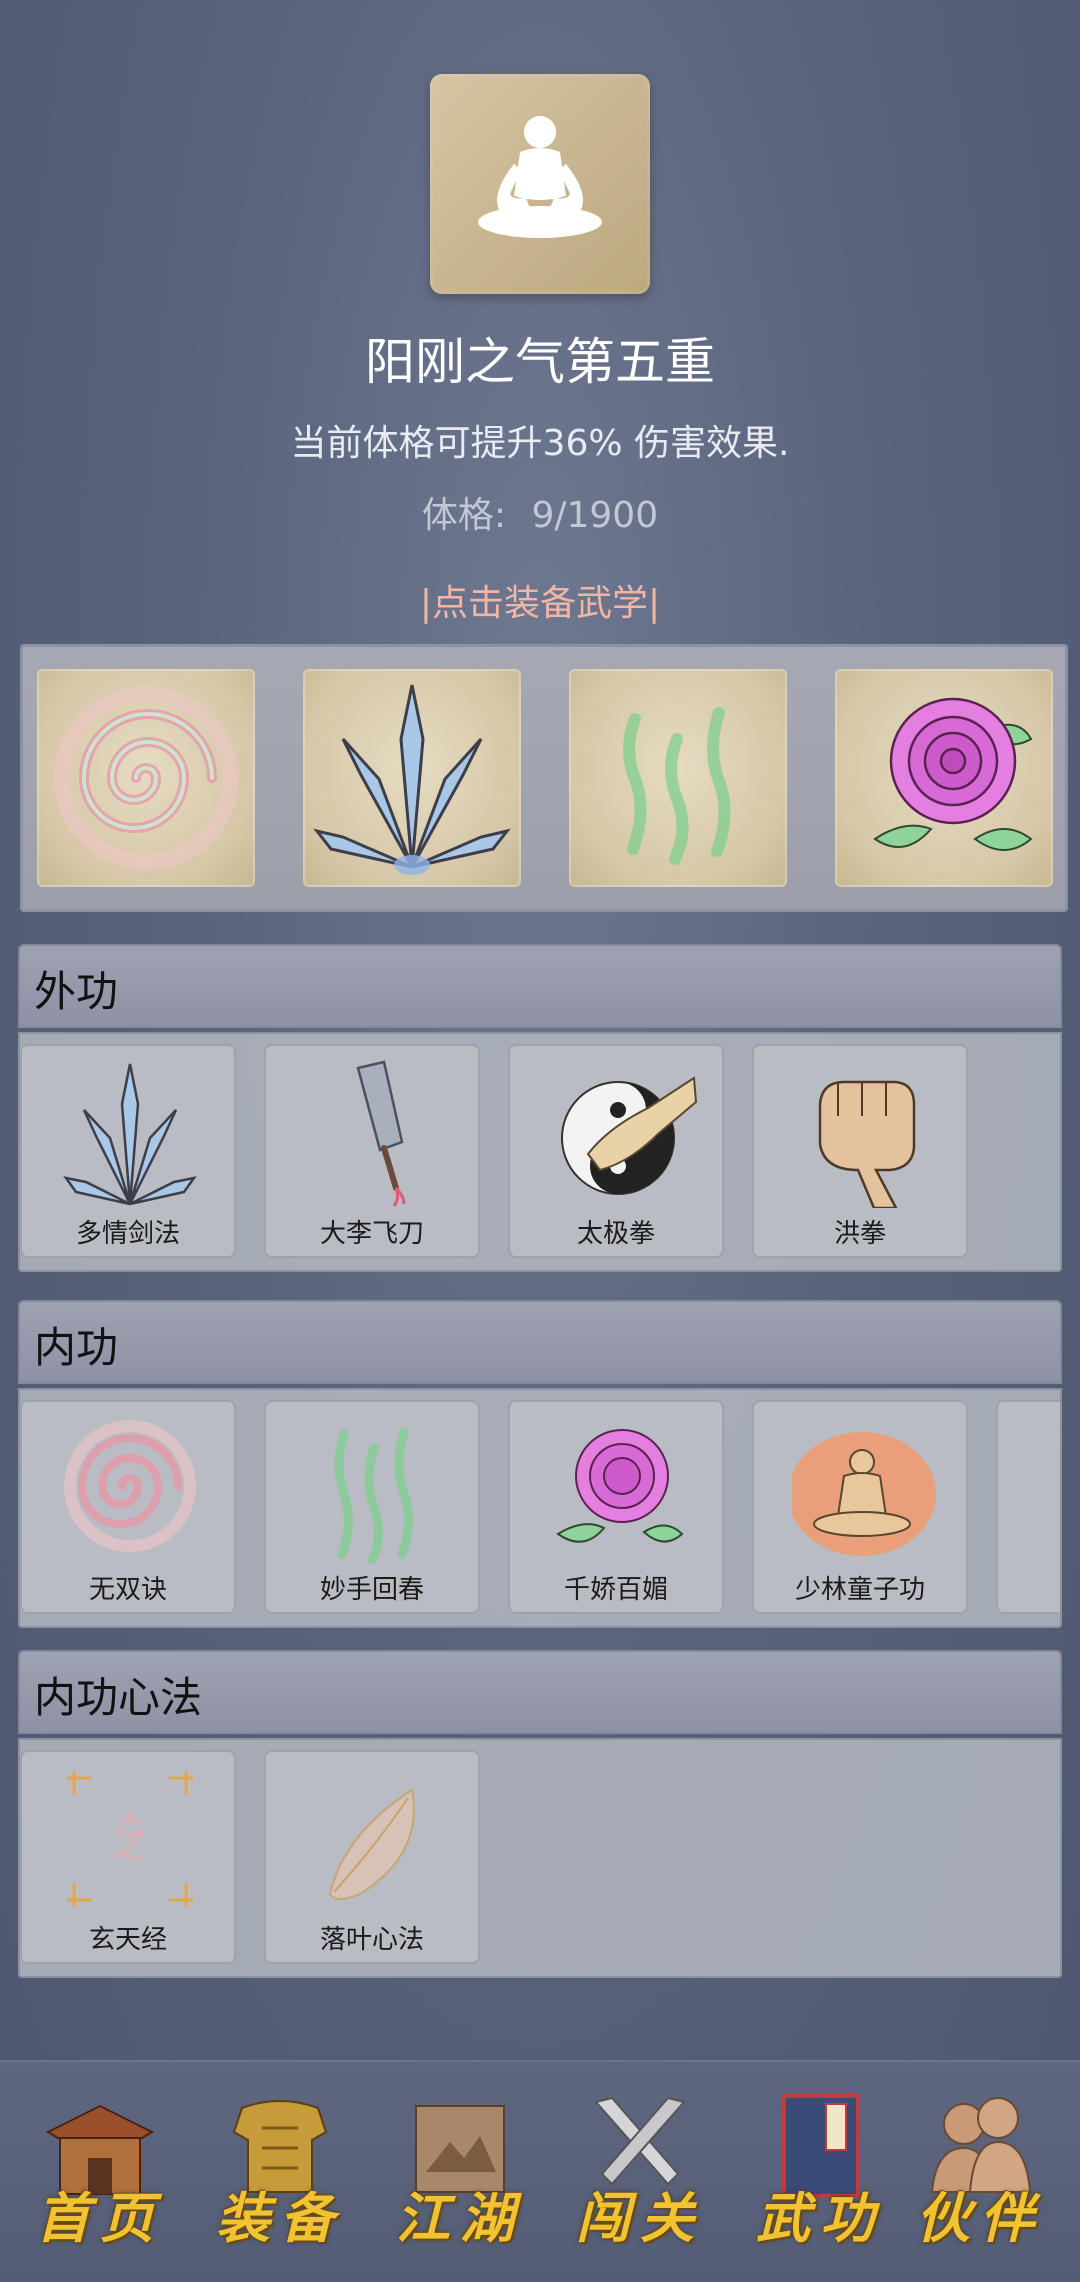 The image size is (1080, 2282). I want to click on skill-card-shaolin-tongzigong: 少林童子功, so click(860, 1507).